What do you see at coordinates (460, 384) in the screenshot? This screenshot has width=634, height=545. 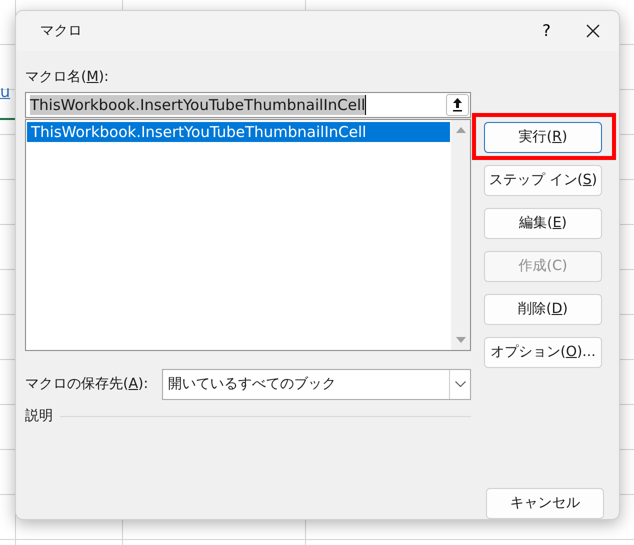 I see `chevron-down-icon` at bounding box center [460, 384].